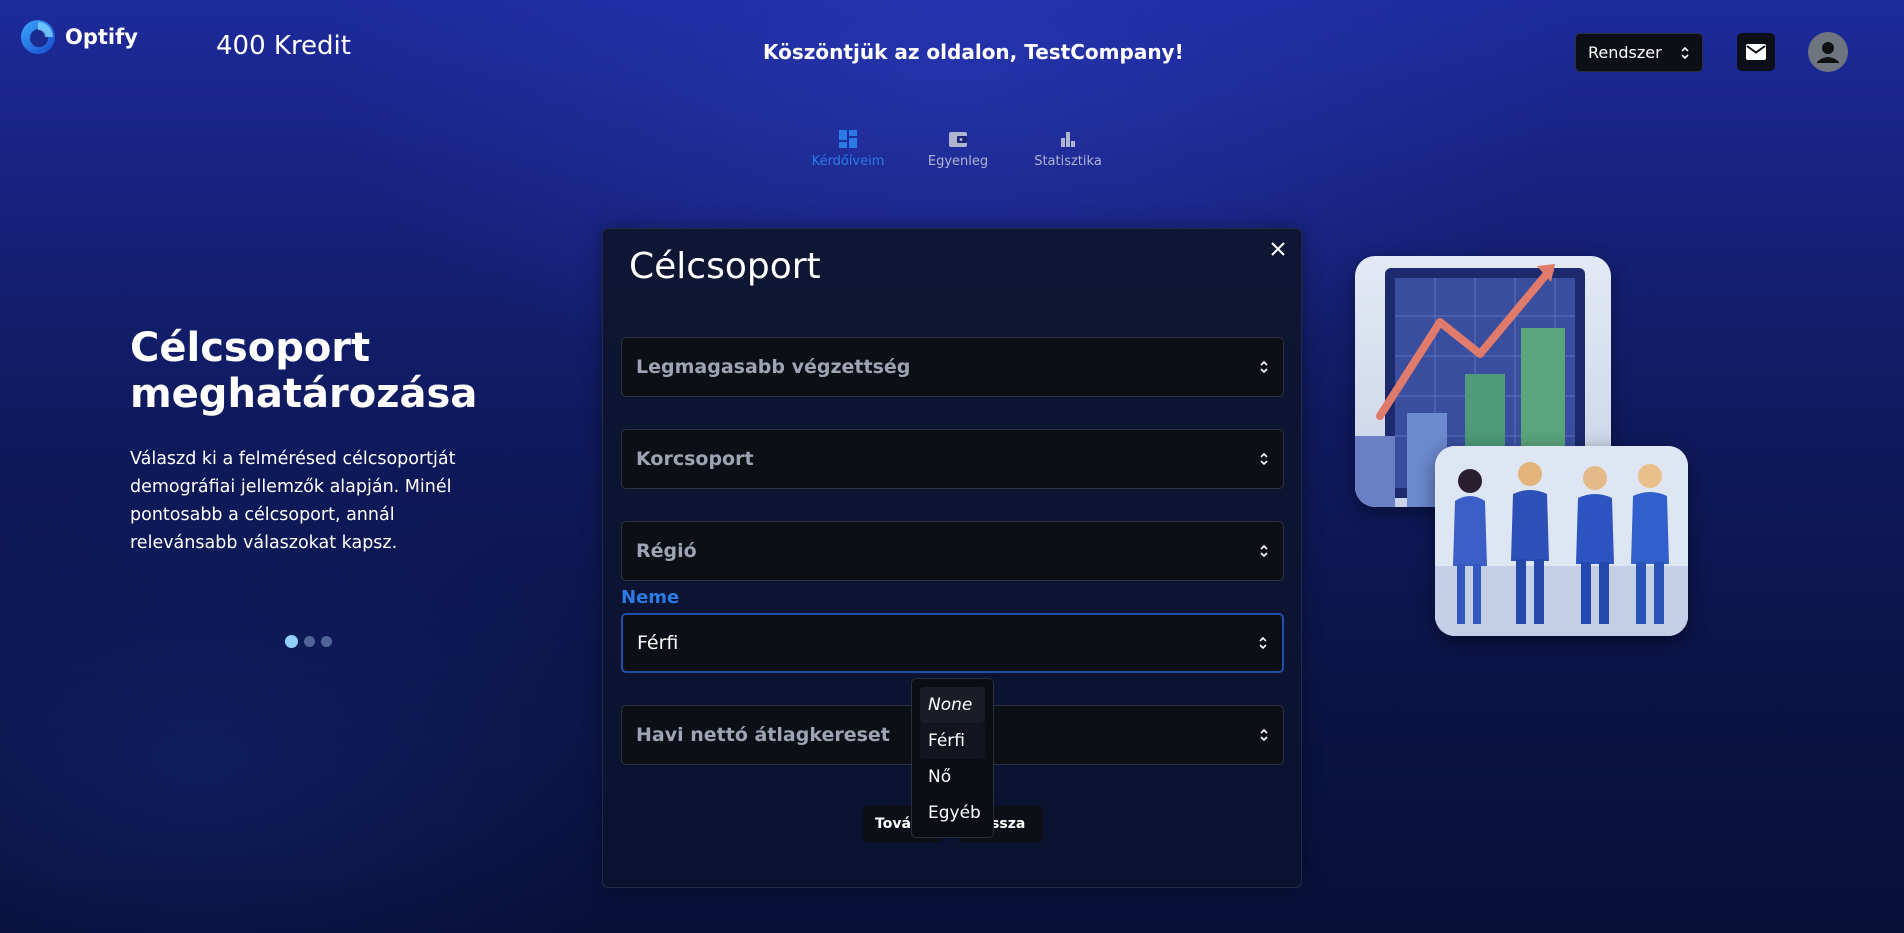 Image resolution: width=1904 pixels, height=933 pixels. Describe the element at coordinates (101, 37) in the screenshot. I see `brand-name: Optify` at that location.